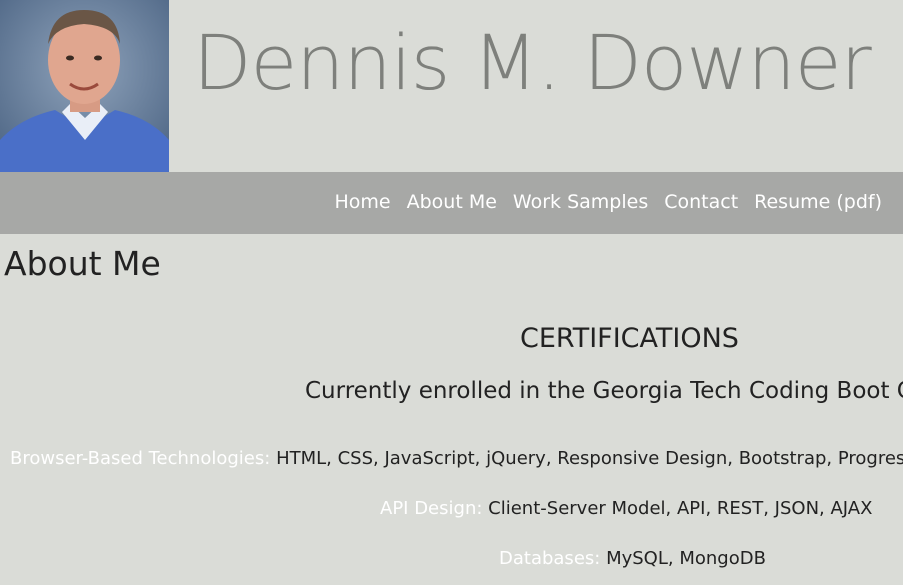 This screenshot has width=903, height=585. I want to click on nav-item-about-me: About Me, so click(452, 202).